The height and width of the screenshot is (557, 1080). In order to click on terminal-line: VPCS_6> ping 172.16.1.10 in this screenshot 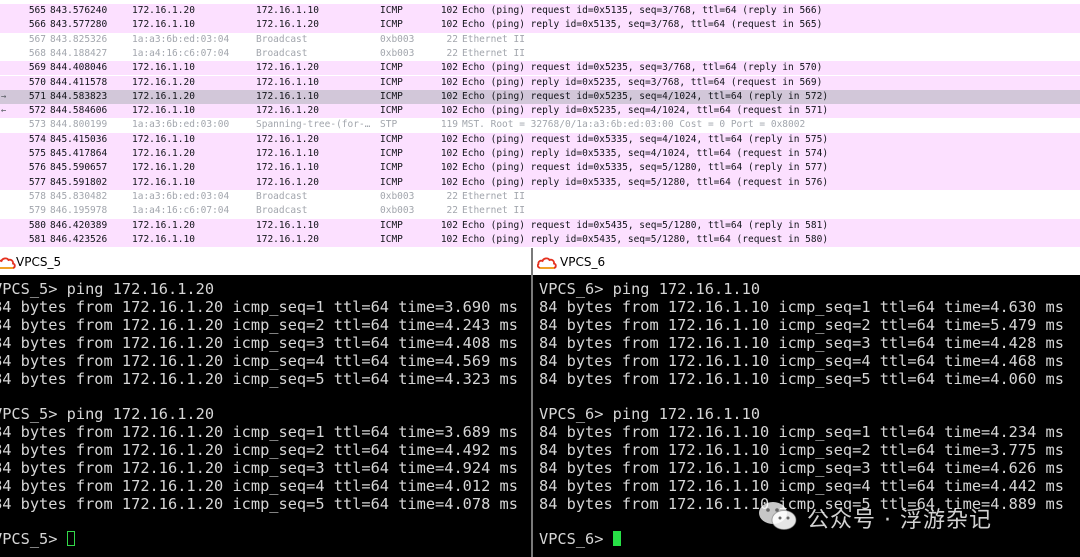, I will do `click(650, 414)`.